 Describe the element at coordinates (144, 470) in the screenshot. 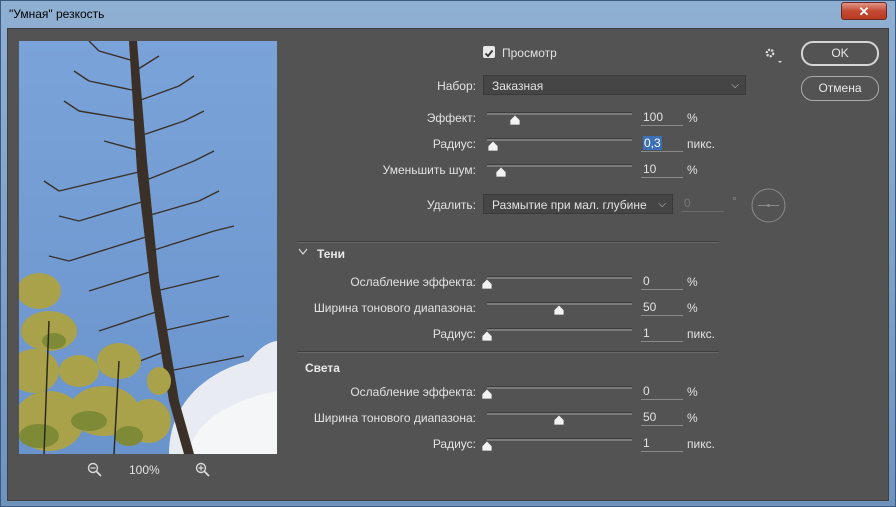

I see `zoom-level: 100%` at that location.